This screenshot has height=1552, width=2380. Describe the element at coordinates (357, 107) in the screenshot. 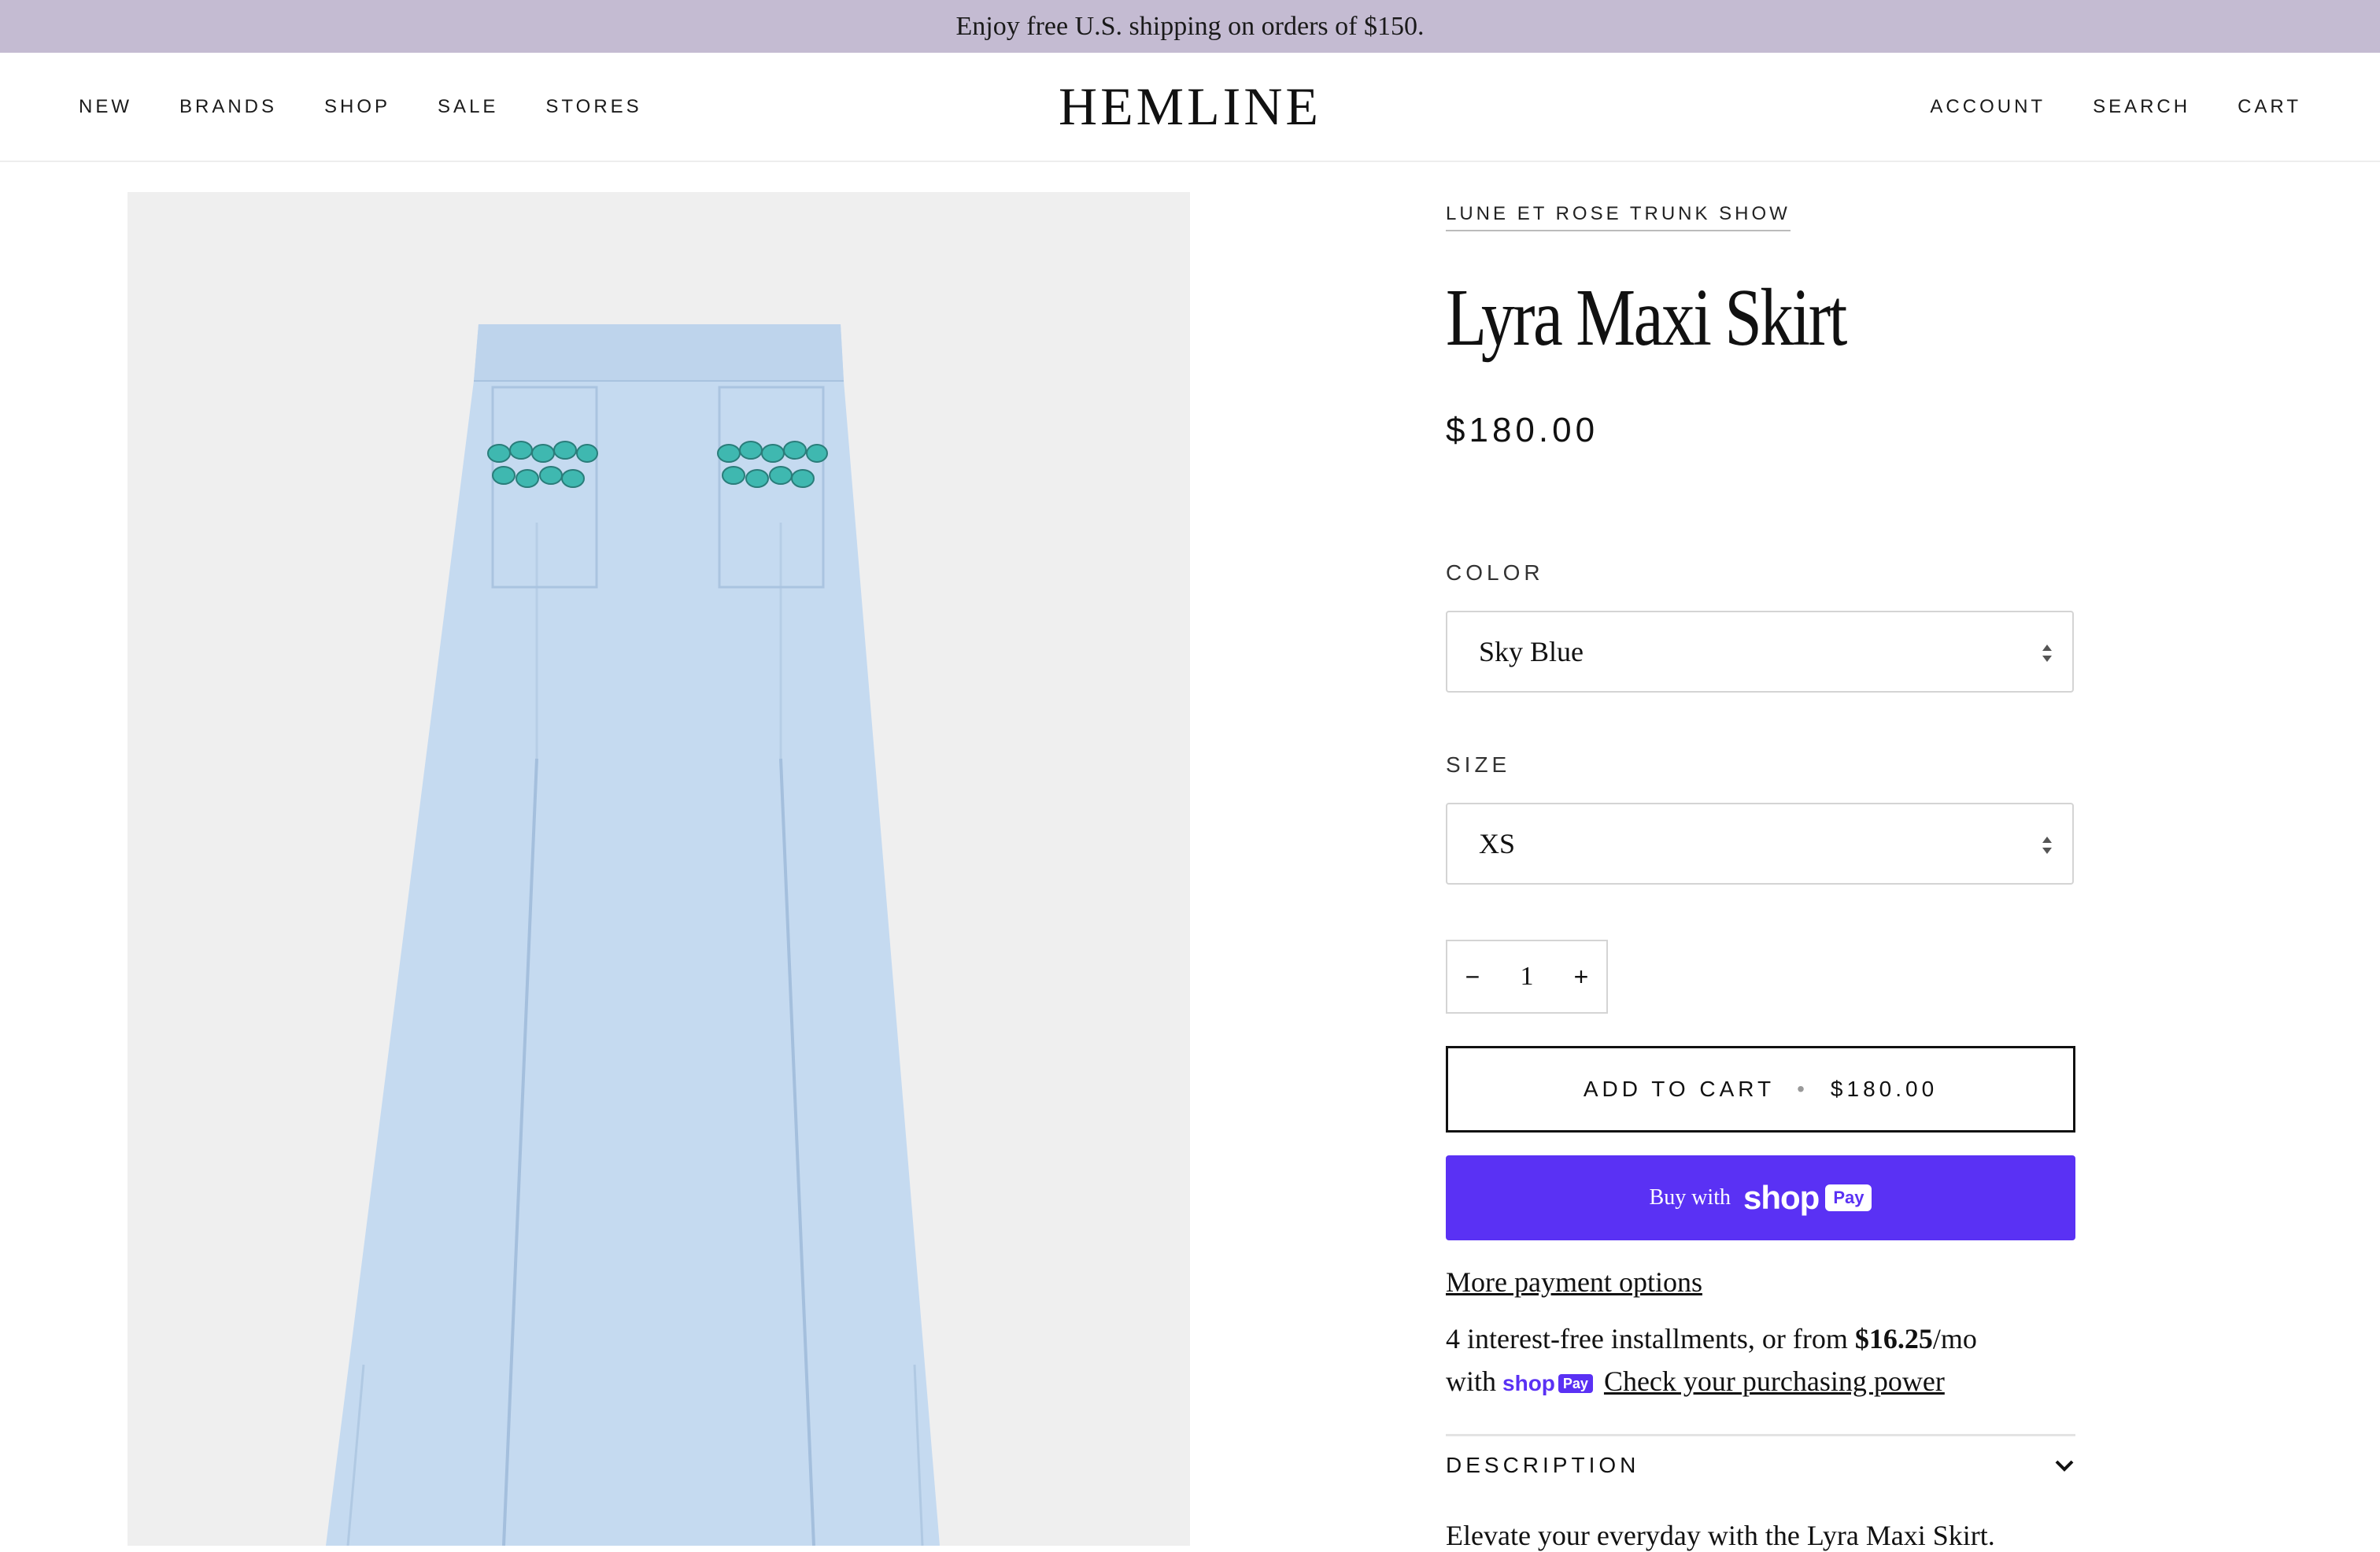

I see `nav-shop: SHOP` at that location.